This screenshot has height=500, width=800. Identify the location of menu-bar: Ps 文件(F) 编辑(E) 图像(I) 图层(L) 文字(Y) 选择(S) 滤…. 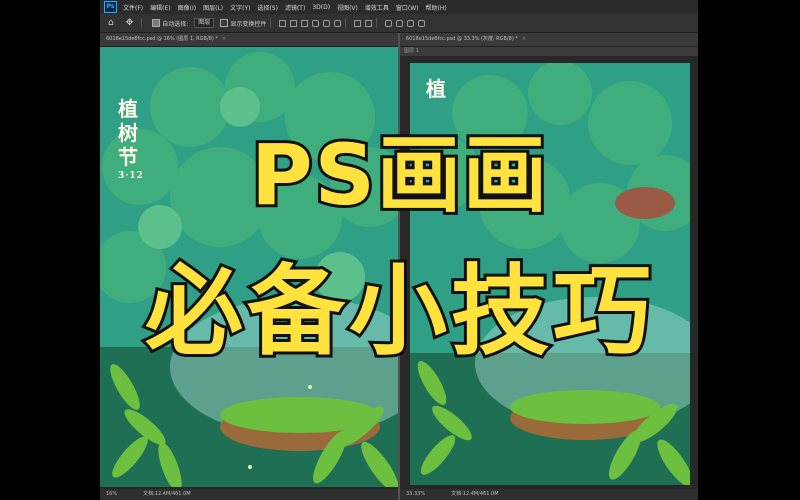
(399, 7).